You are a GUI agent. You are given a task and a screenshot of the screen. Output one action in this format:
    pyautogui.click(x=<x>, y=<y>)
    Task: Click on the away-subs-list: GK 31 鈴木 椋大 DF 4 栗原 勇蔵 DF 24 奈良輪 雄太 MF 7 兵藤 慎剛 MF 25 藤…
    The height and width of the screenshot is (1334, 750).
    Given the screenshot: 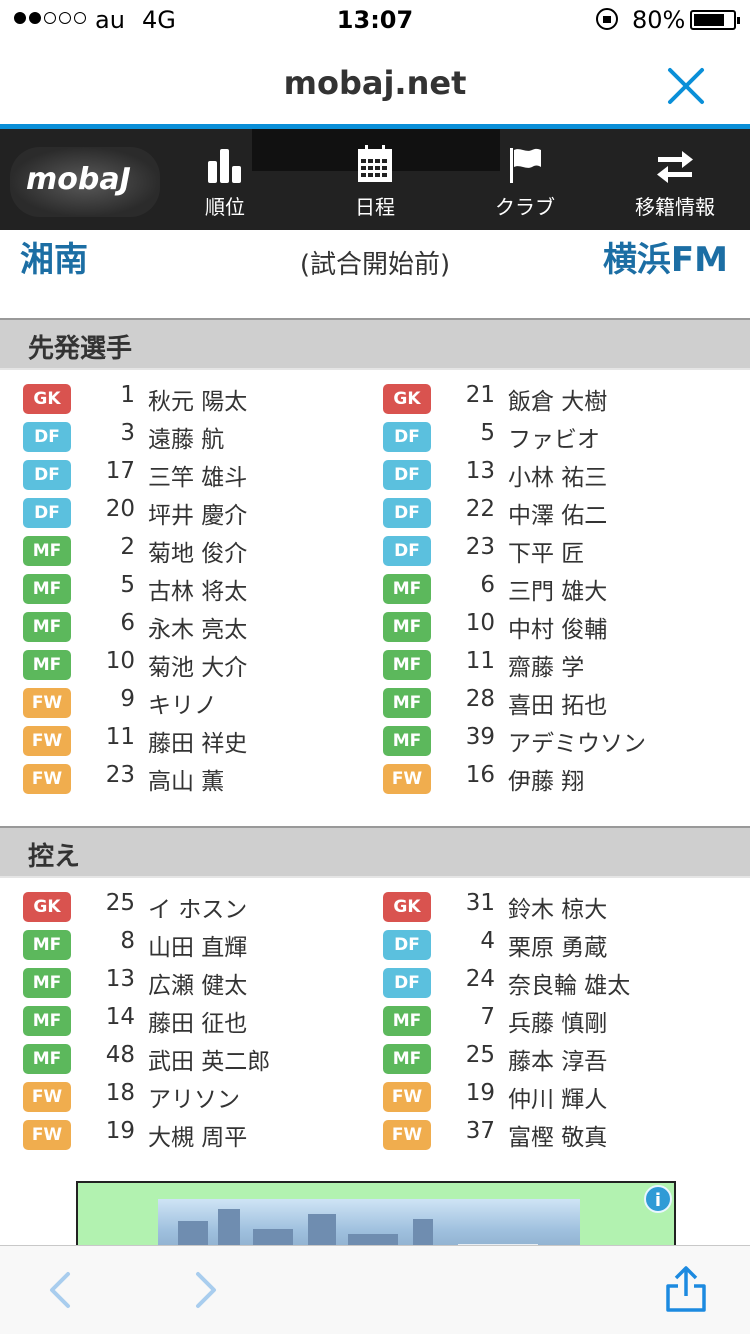 What is the action you would take?
    pyautogui.click(x=563, y=1021)
    